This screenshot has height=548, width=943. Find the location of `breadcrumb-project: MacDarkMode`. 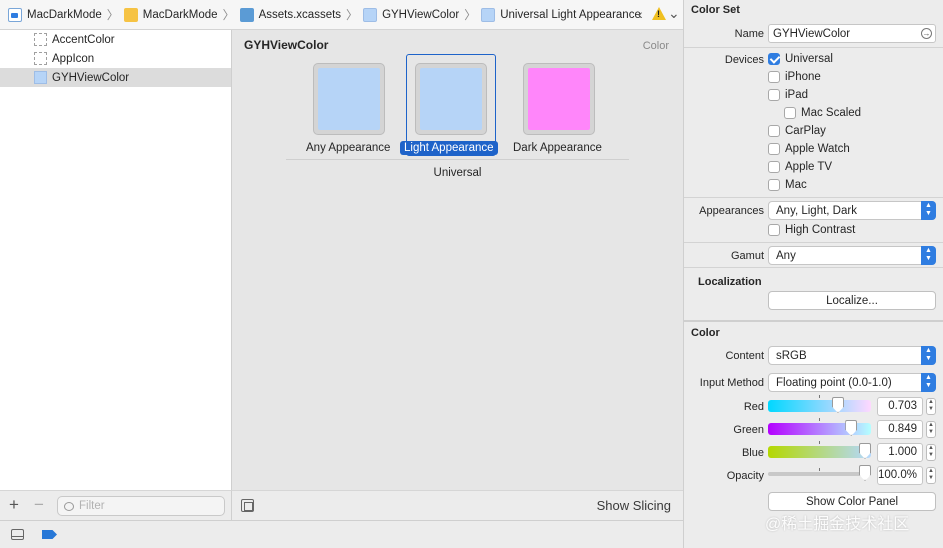

breadcrumb-project: MacDarkMode is located at coordinates (55, 14).